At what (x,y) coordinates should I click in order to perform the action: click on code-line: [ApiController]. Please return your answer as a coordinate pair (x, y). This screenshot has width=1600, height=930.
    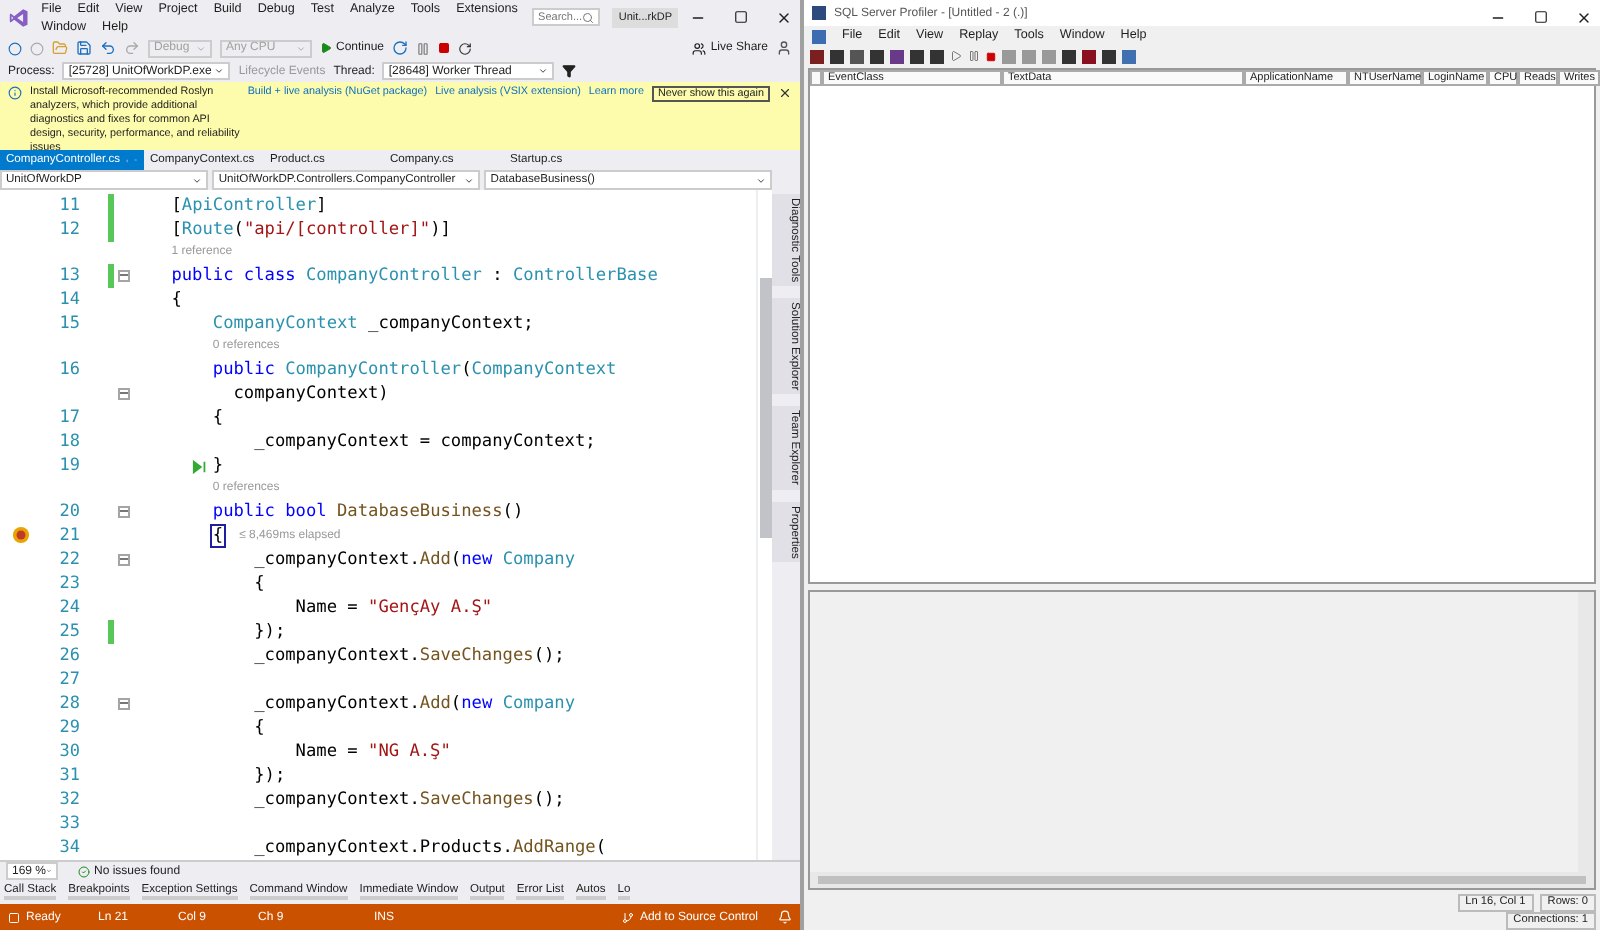
    Looking at the image, I should click on (249, 206).